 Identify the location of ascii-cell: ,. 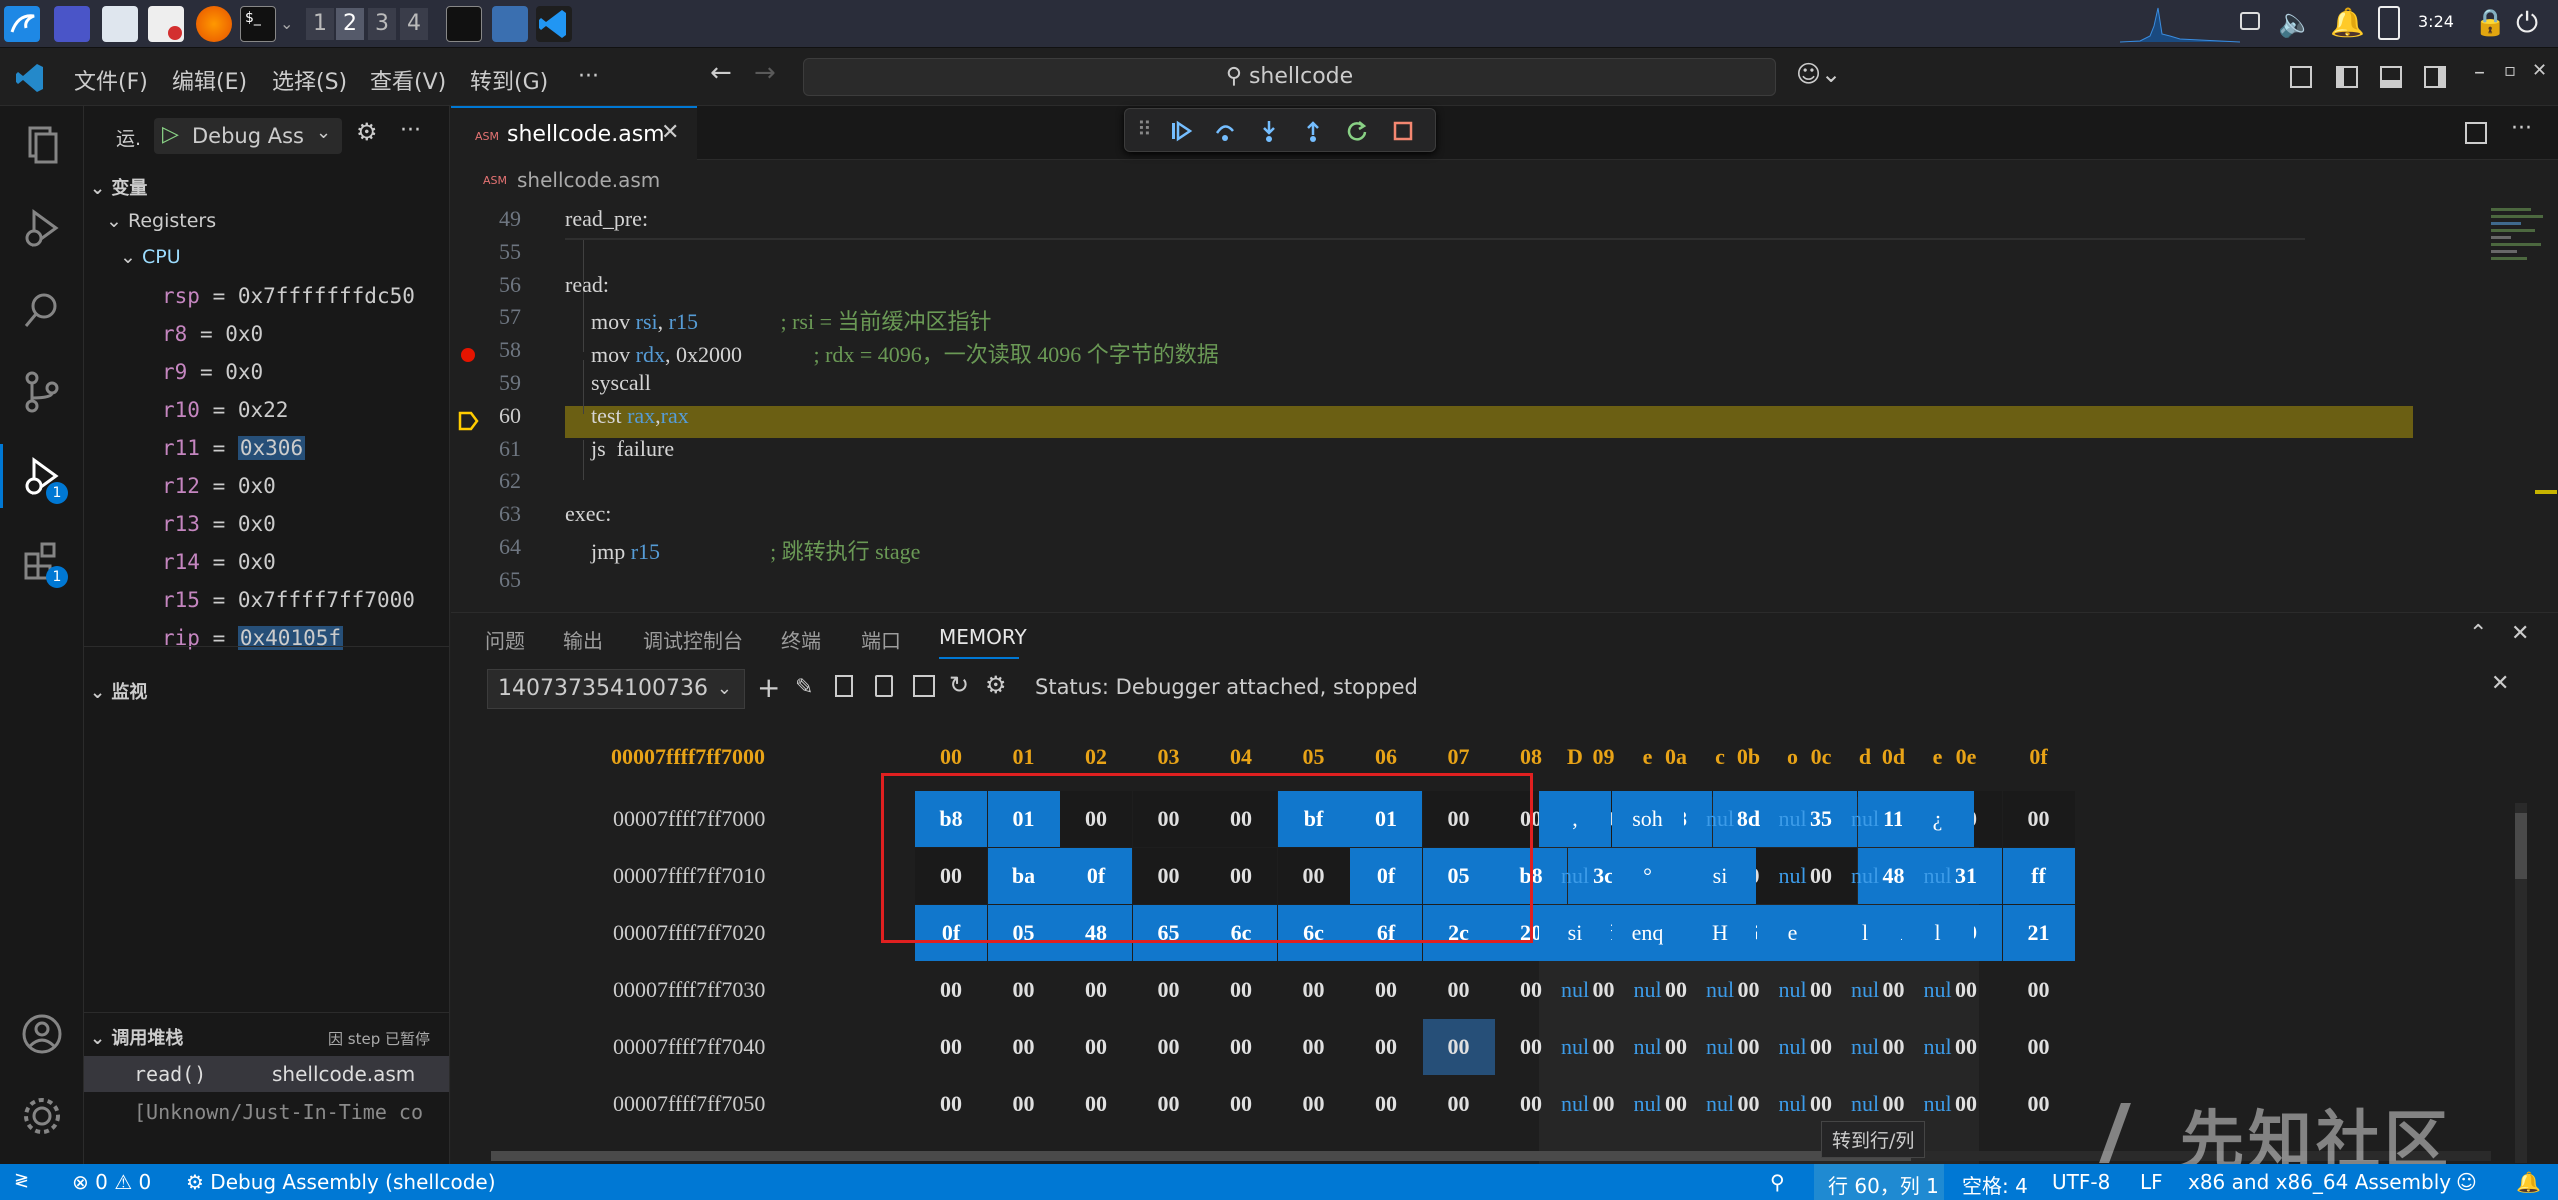
(1575, 819).